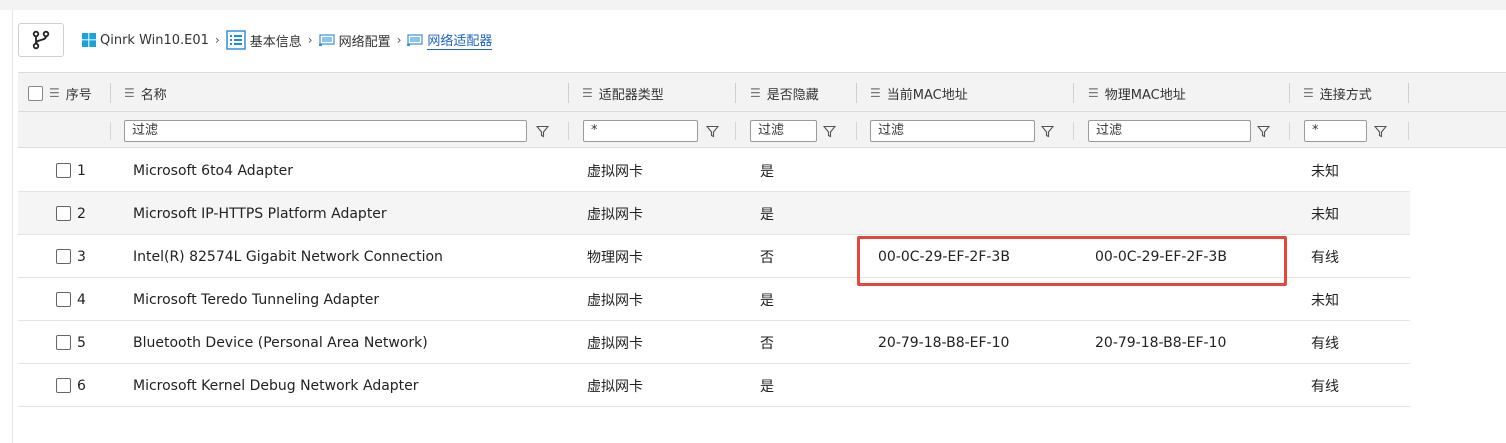  I want to click on breadcrumb-label: 网络适配器, so click(460, 40).